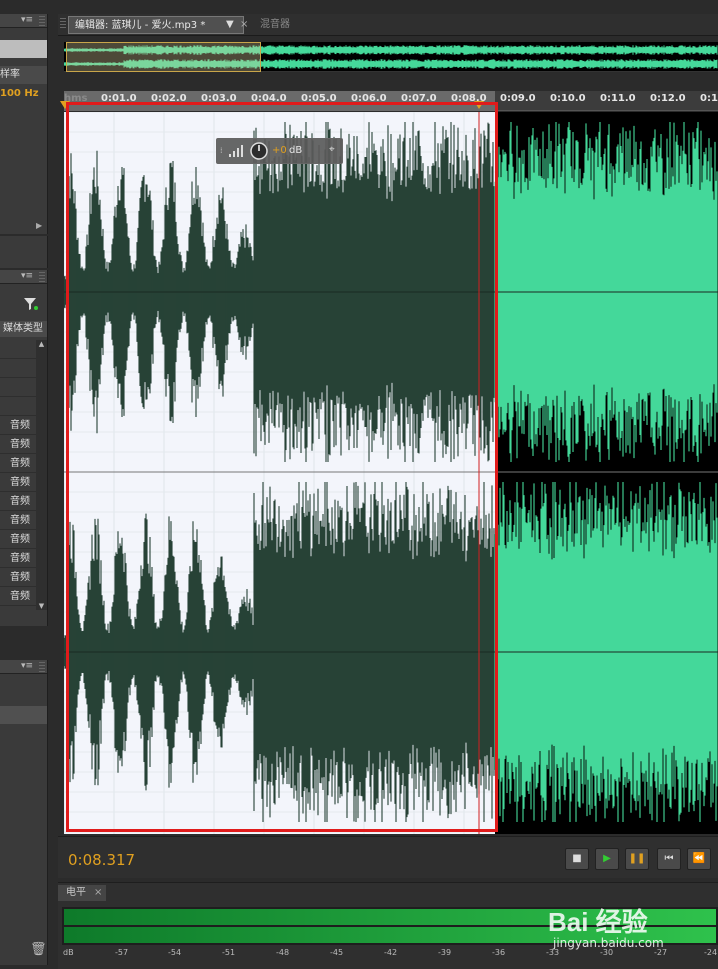 The height and width of the screenshot is (969, 718). I want to click on tick-label: 0:10.0, so click(568, 98).